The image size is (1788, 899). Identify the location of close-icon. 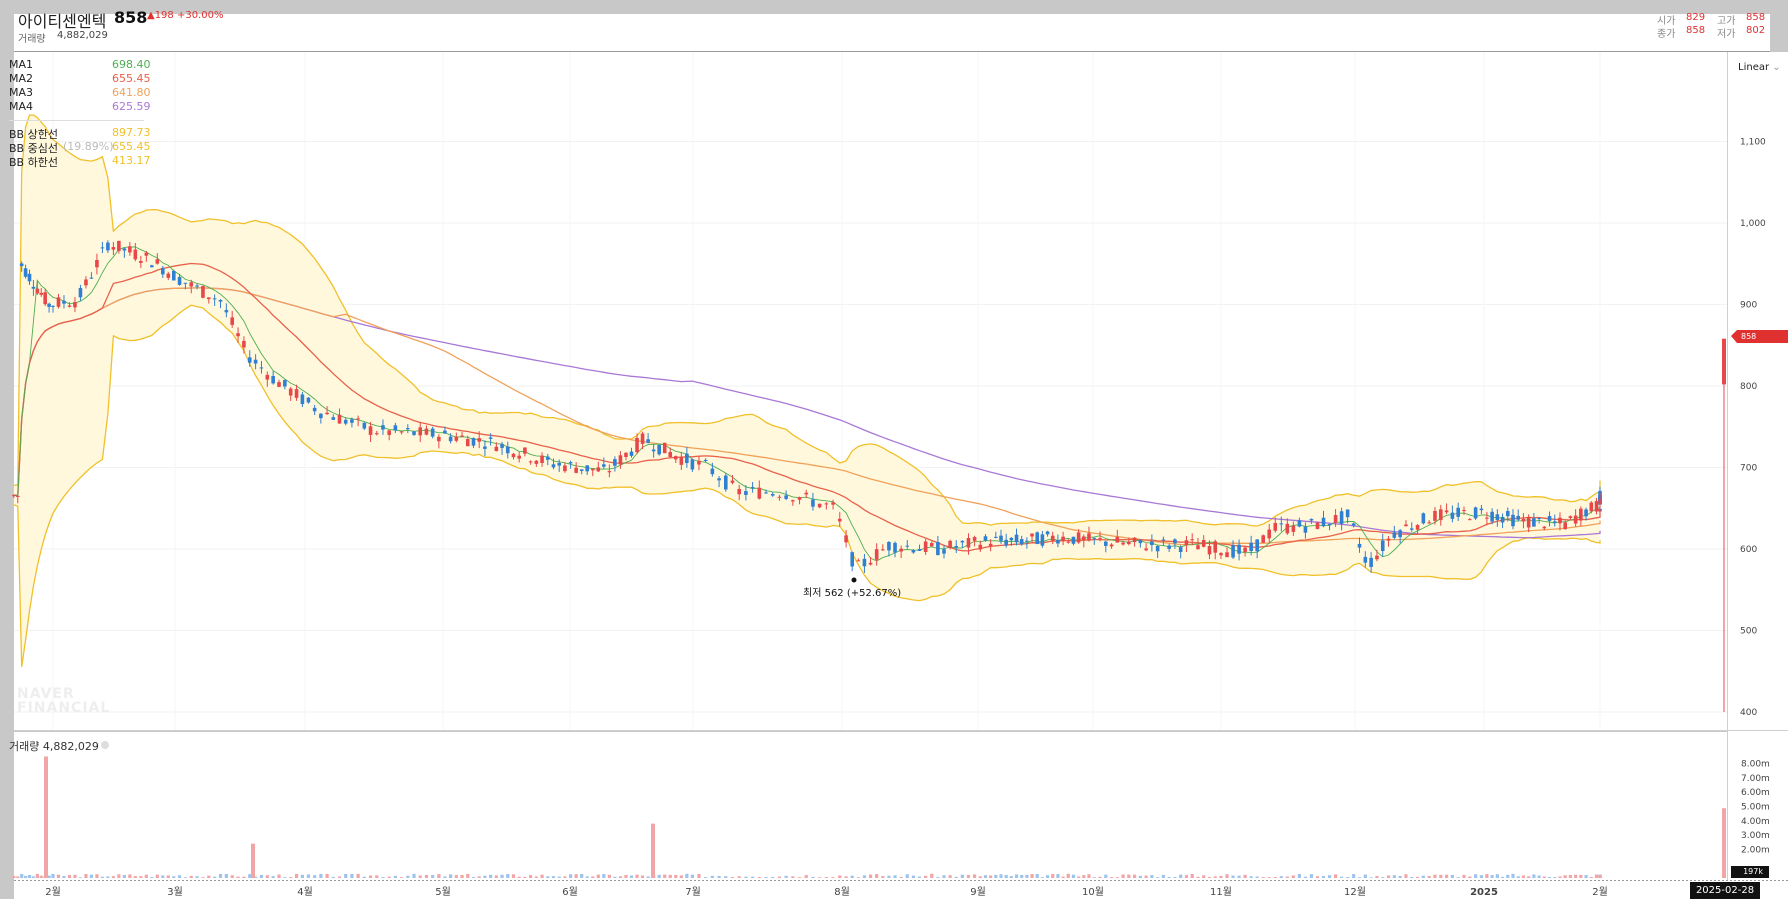
(105, 745).